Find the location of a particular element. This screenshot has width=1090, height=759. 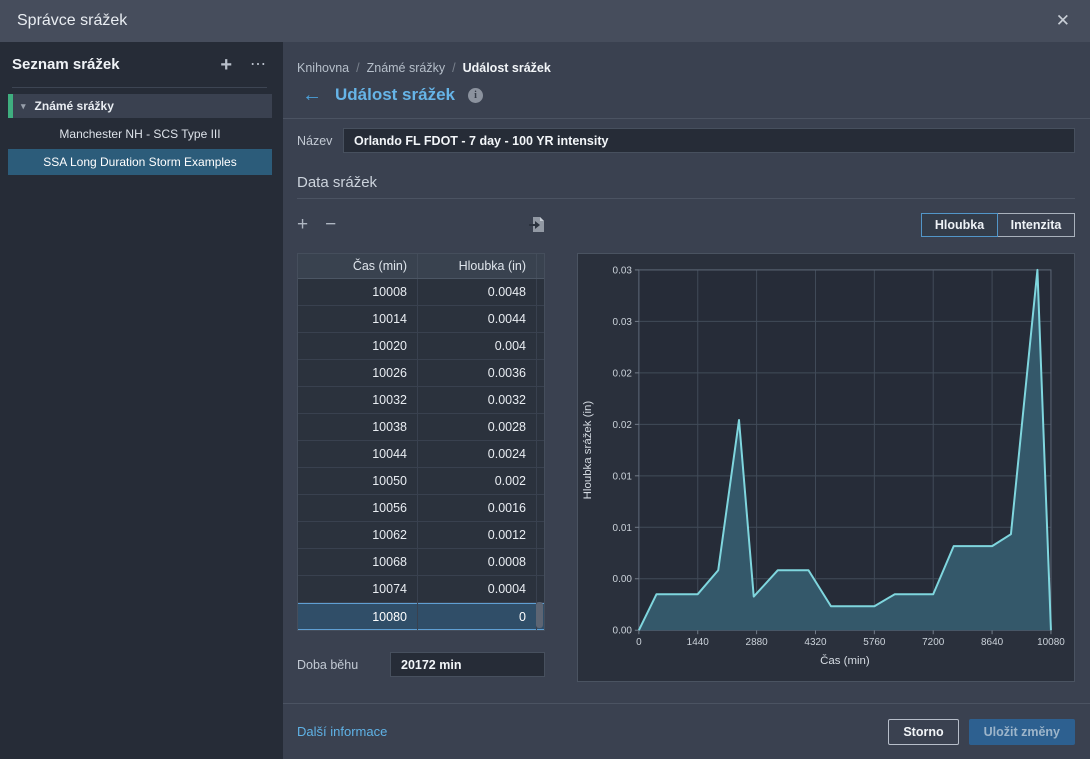

table-cell: 10050 is located at coordinates (358, 481).